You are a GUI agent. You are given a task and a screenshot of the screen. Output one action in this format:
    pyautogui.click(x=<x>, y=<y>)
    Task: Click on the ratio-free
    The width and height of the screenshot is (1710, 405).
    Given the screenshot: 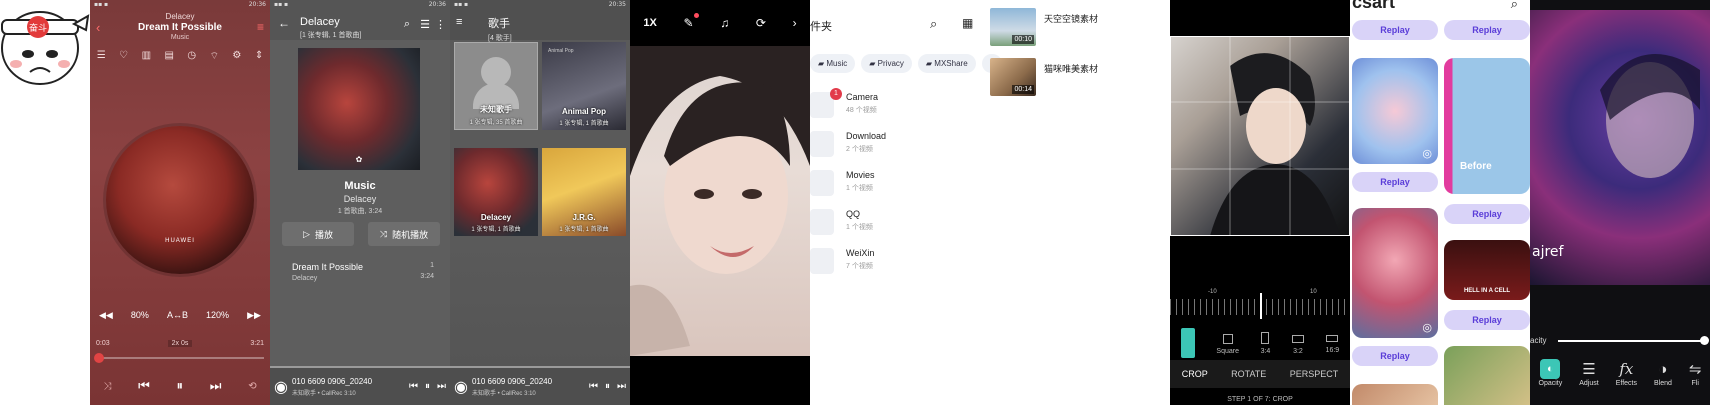 What is the action you would take?
    pyautogui.click(x=1187, y=343)
    